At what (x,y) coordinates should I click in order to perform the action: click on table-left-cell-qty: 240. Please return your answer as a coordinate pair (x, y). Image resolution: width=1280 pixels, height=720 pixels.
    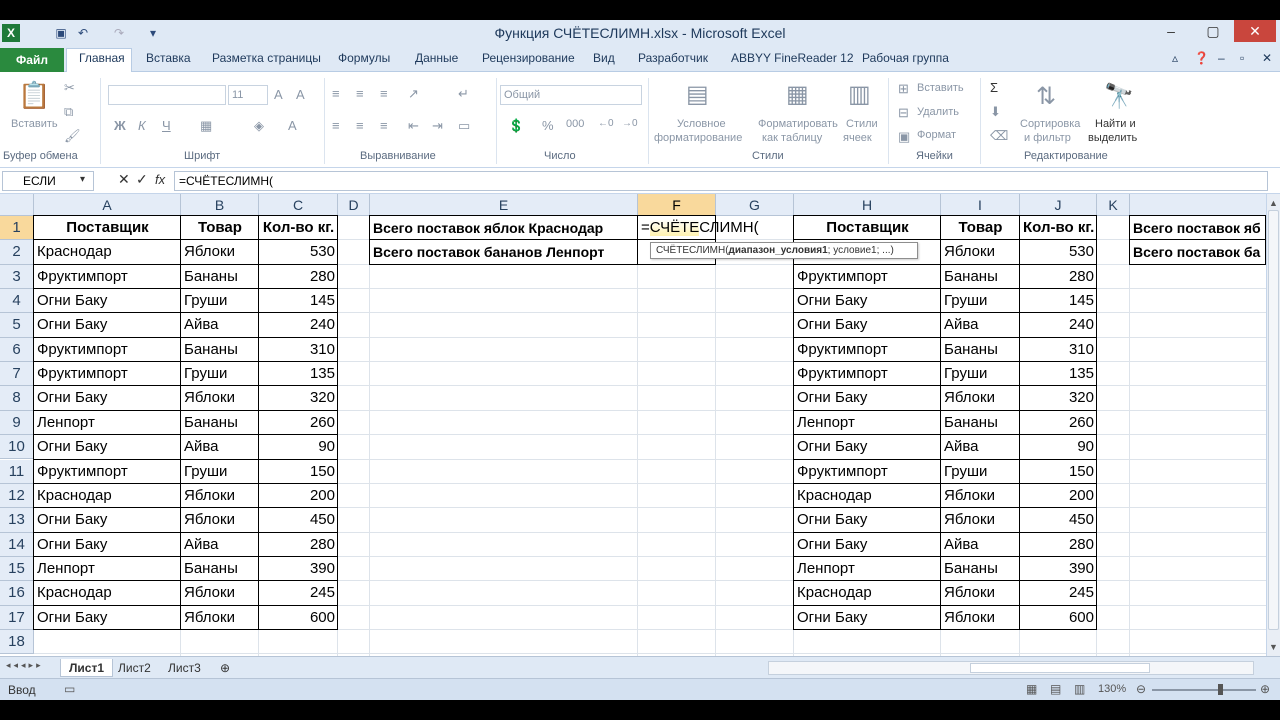
    Looking at the image, I should click on (298, 325).